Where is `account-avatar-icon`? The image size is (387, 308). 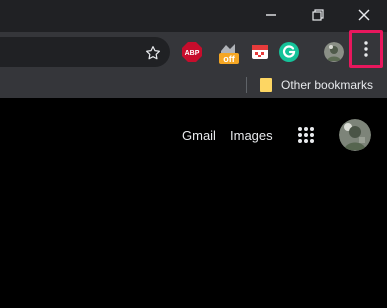 account-avatar-icon is located at coordinates (355, 135).